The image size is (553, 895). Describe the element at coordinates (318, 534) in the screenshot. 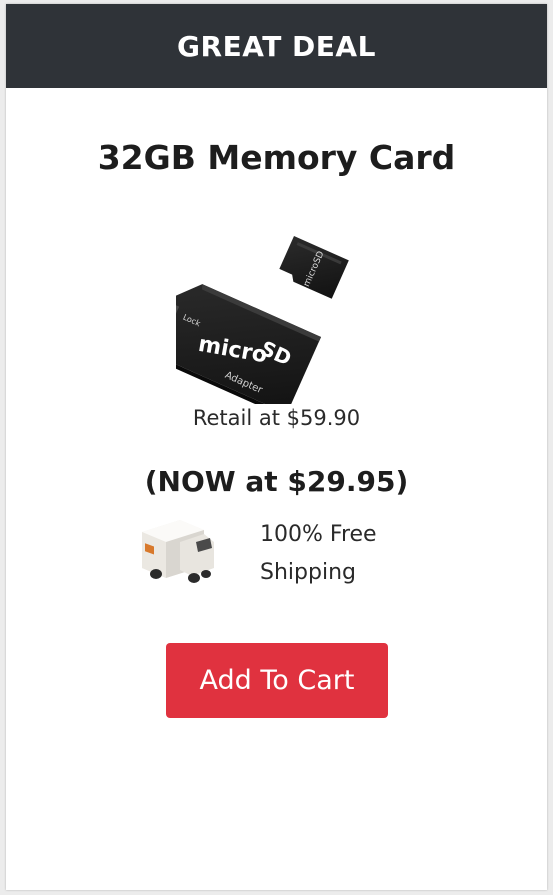

I see `free-shipping-line-1: 100% Free` at that location.